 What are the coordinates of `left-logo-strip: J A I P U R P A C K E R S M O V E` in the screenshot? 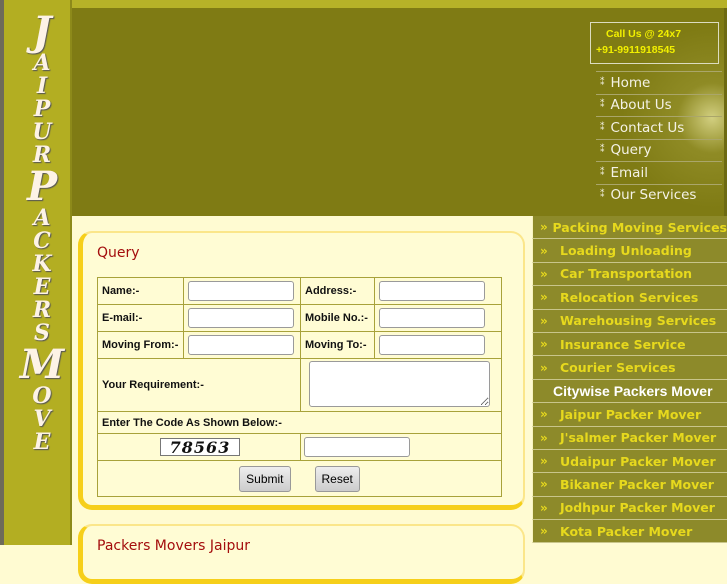 It's located at (36, 272).